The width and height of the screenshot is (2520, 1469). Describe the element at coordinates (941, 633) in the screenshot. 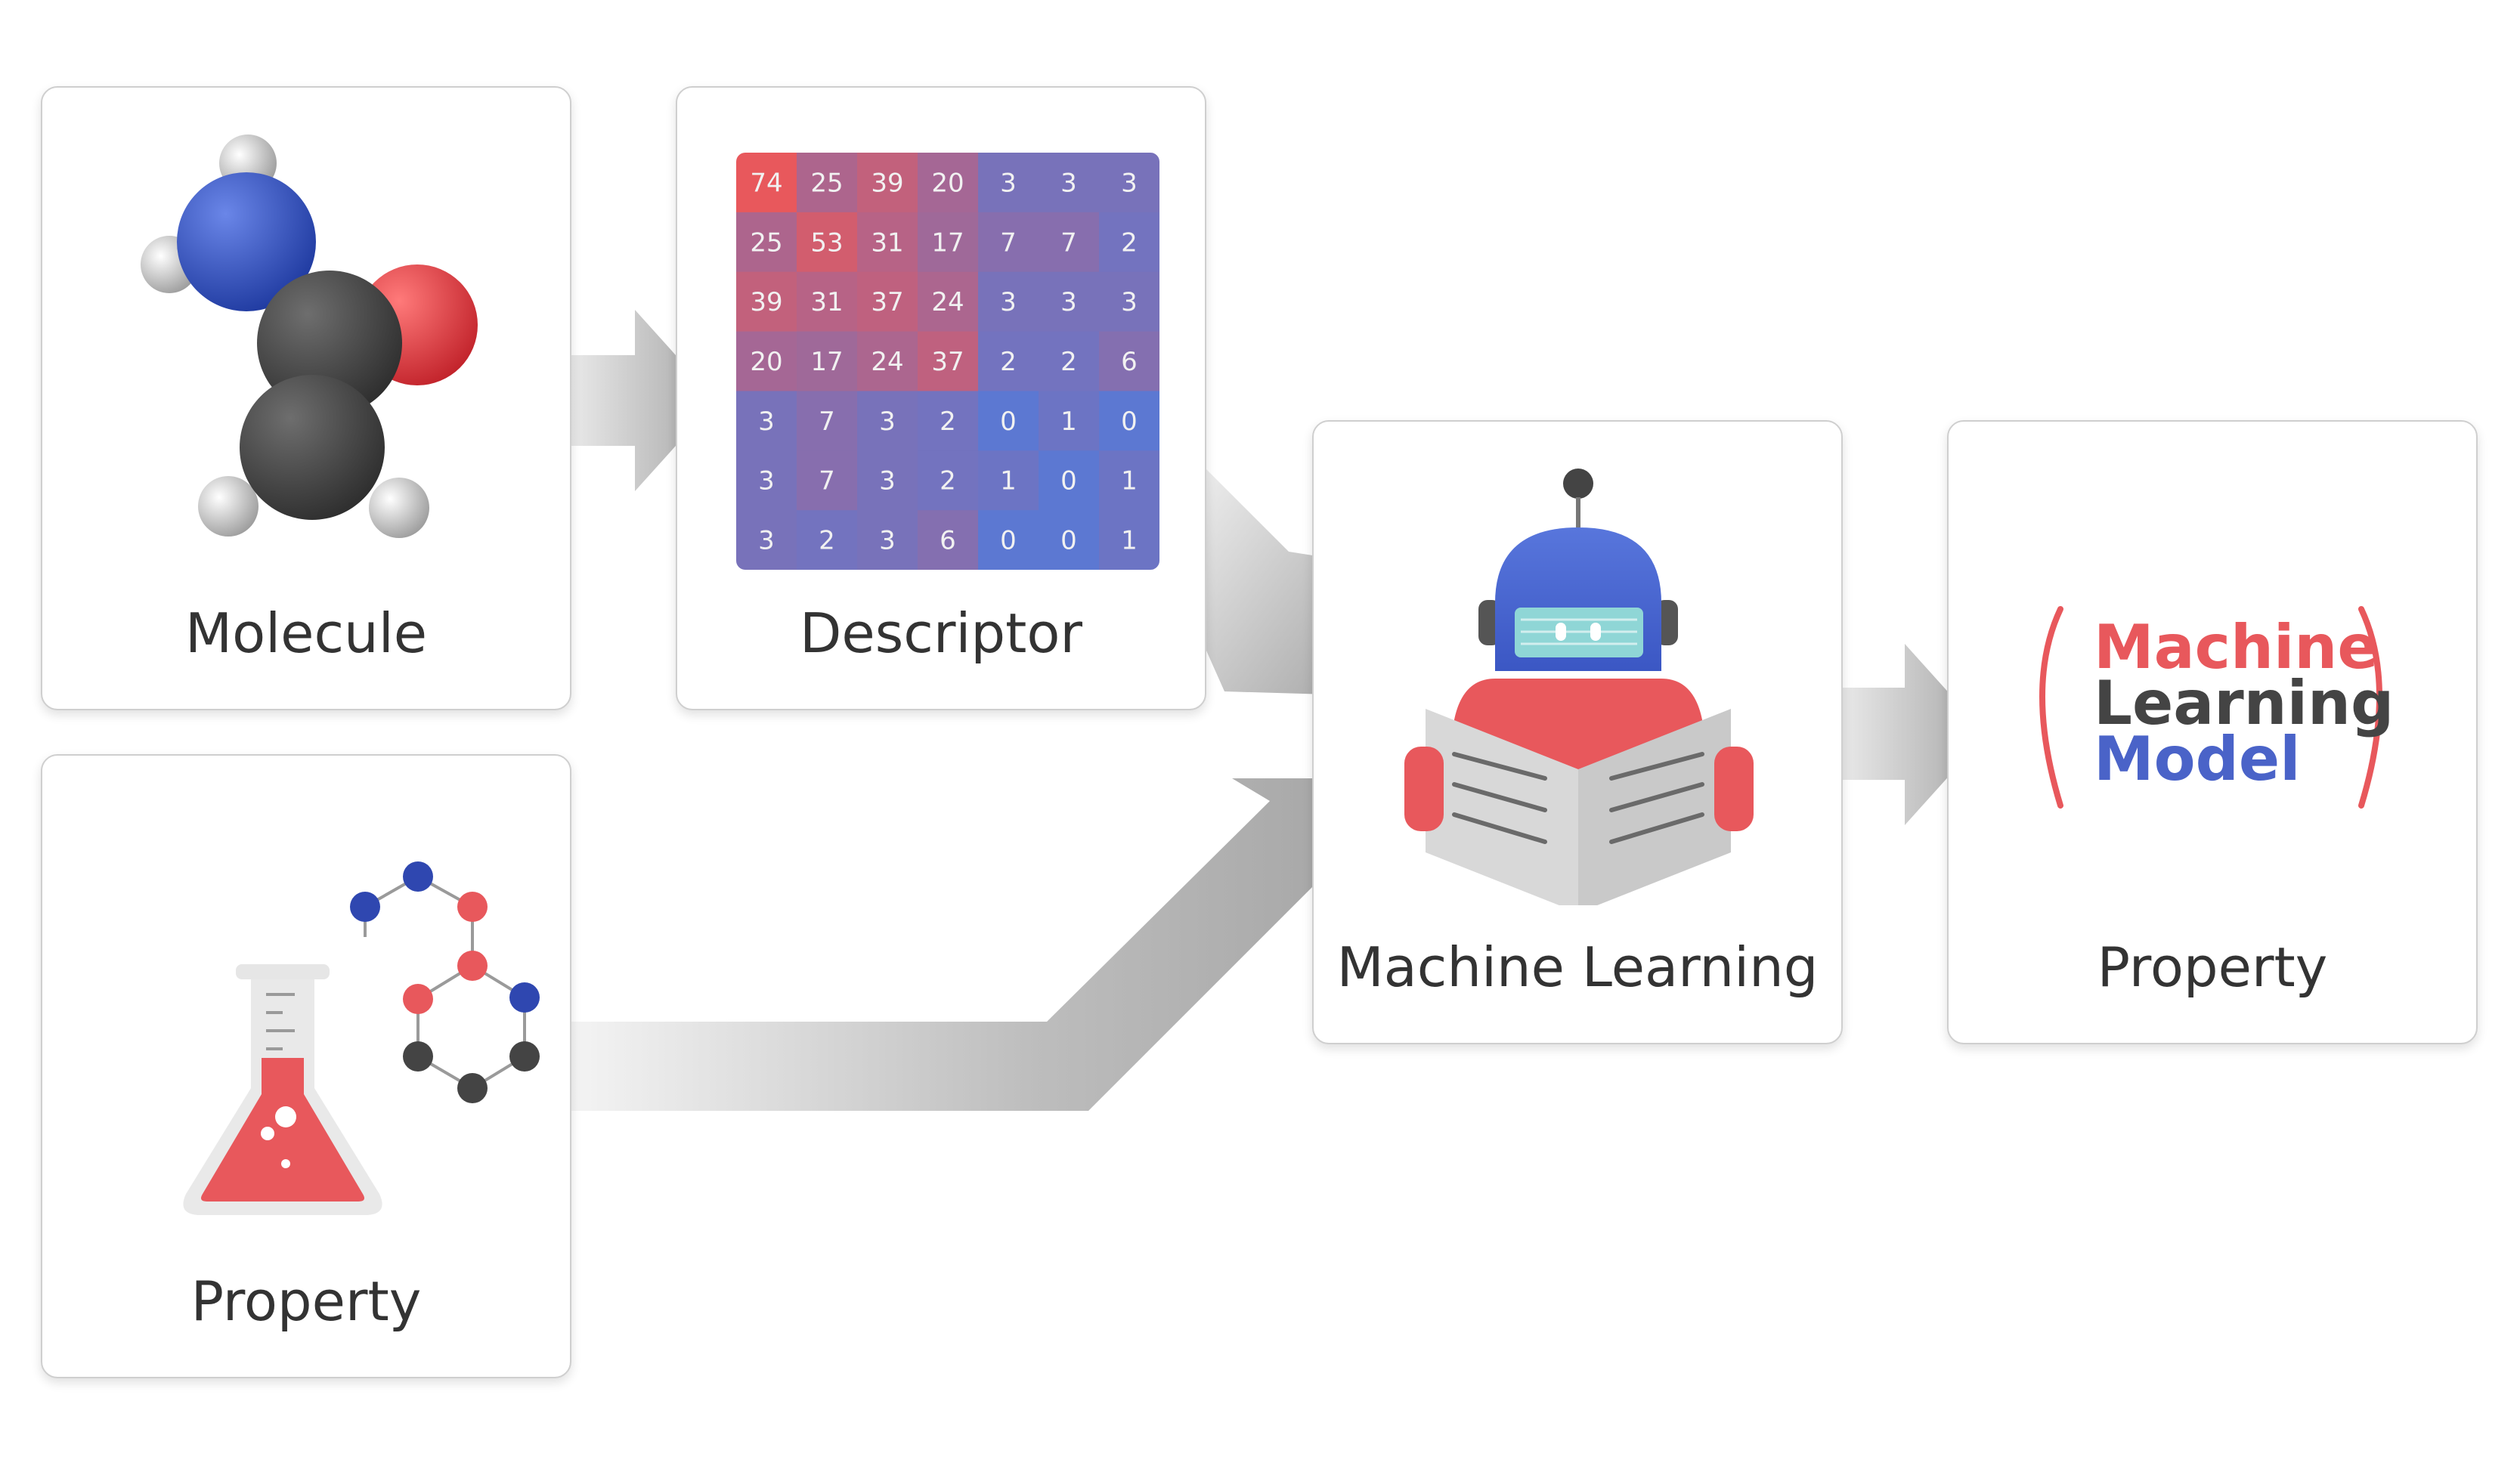

I see `descriptor-label: Descriptor` at that location.